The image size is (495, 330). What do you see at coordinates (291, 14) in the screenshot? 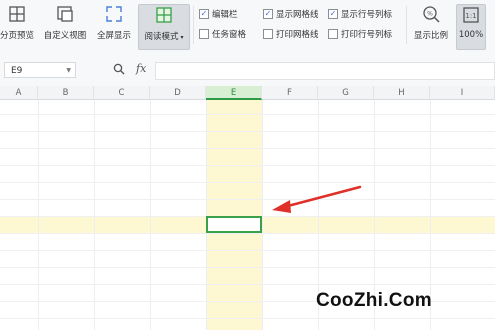
I see `checkbox-show-gridlines: ✓ 显示网格线` at bounding box center [291, 14].